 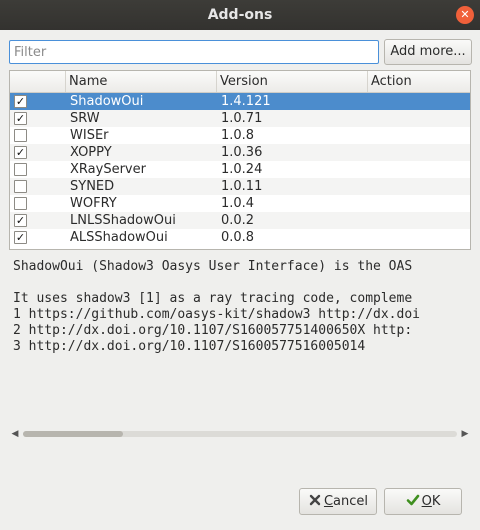 What do you see at coordinates (93, 203) in the screenshot?
I see `addon-name: WOFRY` at bounding box center [93, 203].